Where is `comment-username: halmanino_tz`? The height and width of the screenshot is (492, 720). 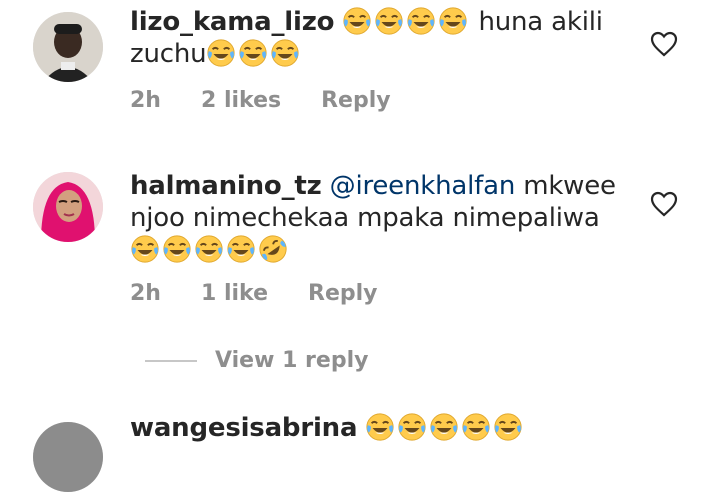
comment-username: halmanino_tz is located at coordinates (226, 186).